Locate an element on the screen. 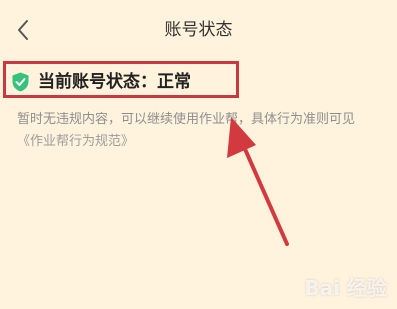 The height and width of the screenshot is (309, 397). description-text: 暂时无违规内容，可以继续使用作业帮，具体行为准则可见 is located at coordinates (186, 119).